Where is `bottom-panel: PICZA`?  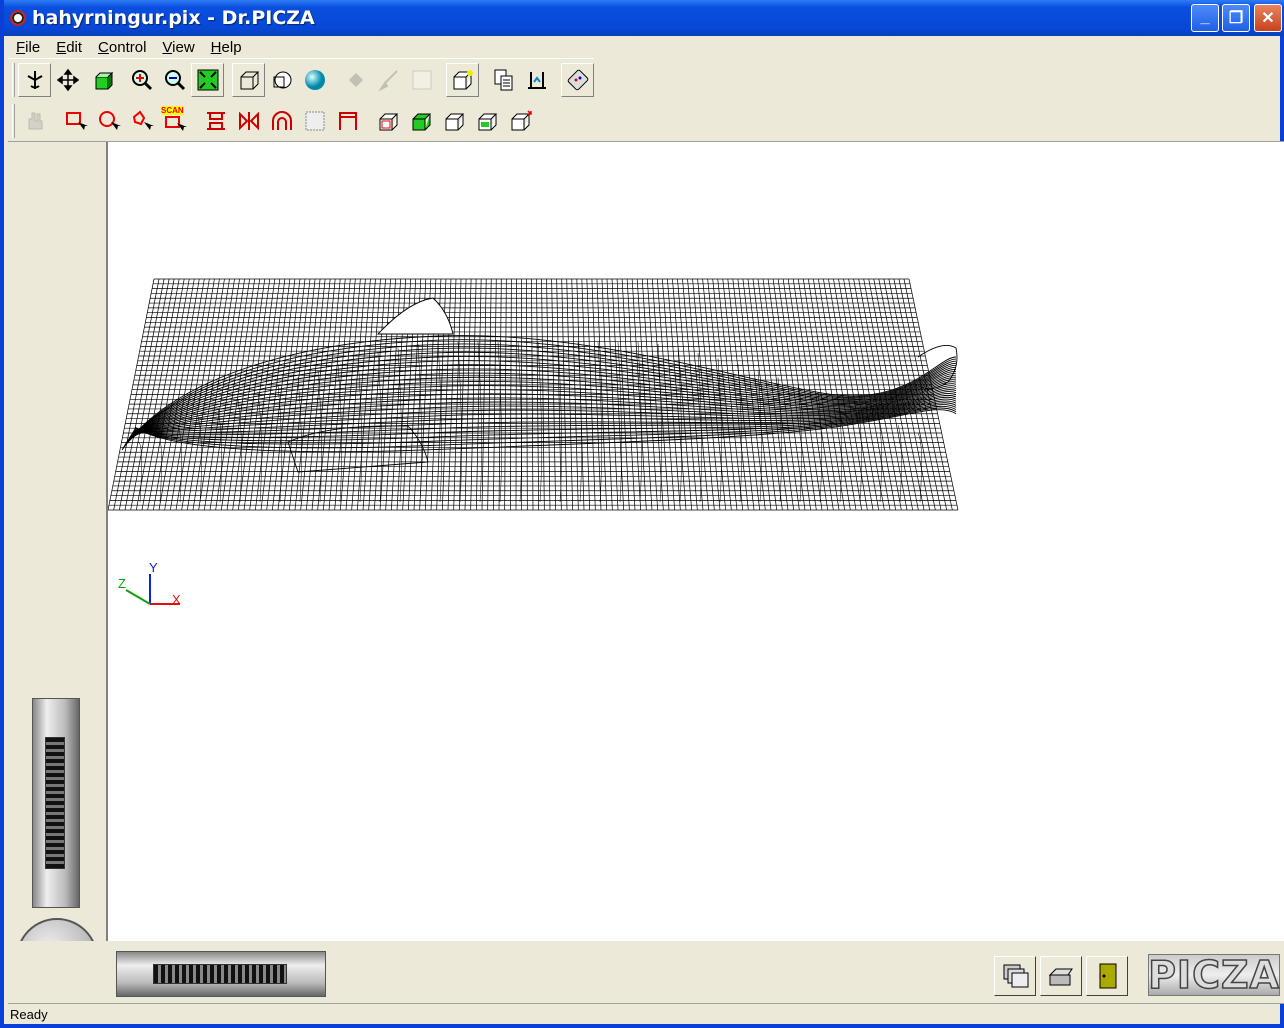
bottom-panel: PICZA is located at coordinates (646, 972).